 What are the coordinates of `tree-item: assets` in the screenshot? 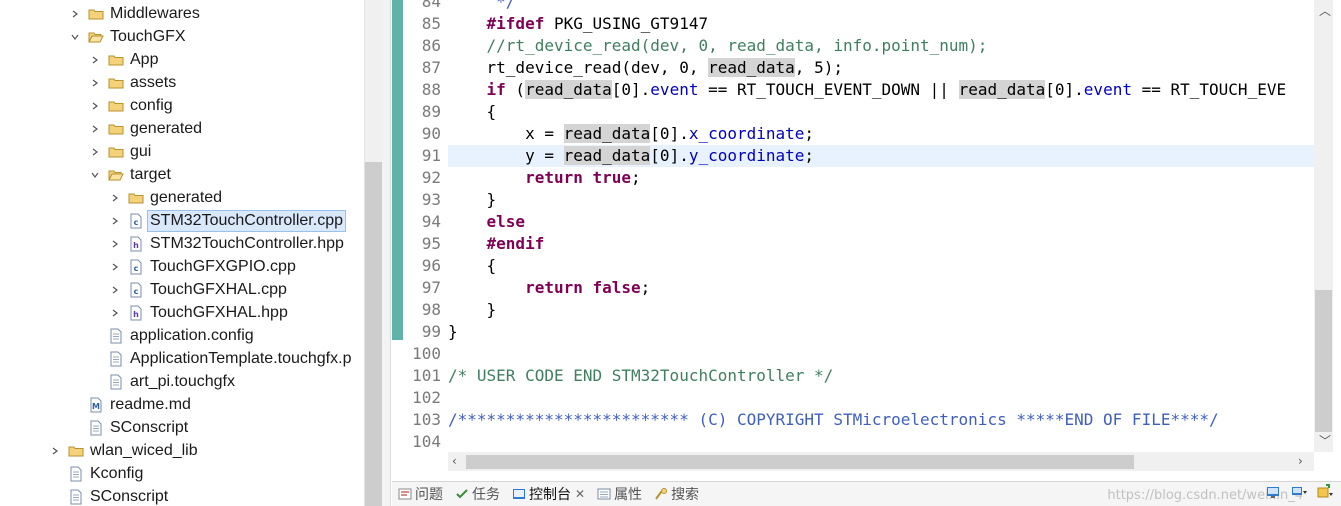 It's located at (133, 82).